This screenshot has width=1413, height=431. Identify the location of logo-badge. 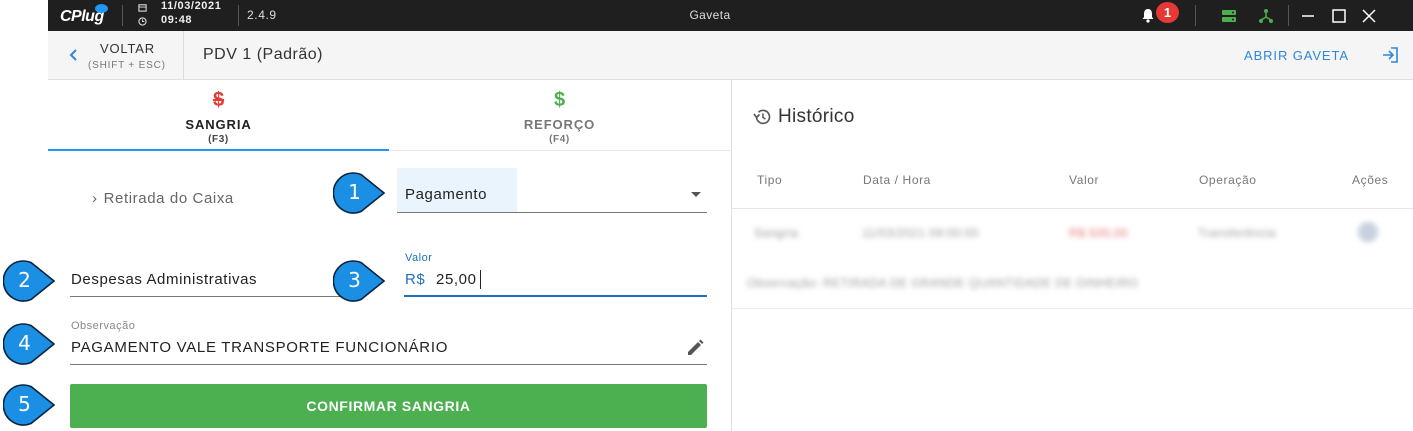
(101, 8).